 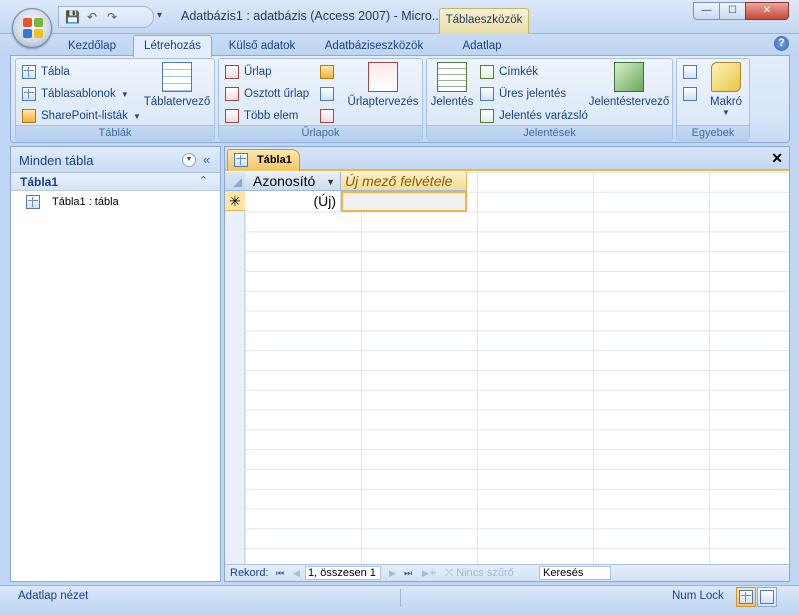 I want to click on group-label-forms: Űrlapok, so click(x=320, y=132).